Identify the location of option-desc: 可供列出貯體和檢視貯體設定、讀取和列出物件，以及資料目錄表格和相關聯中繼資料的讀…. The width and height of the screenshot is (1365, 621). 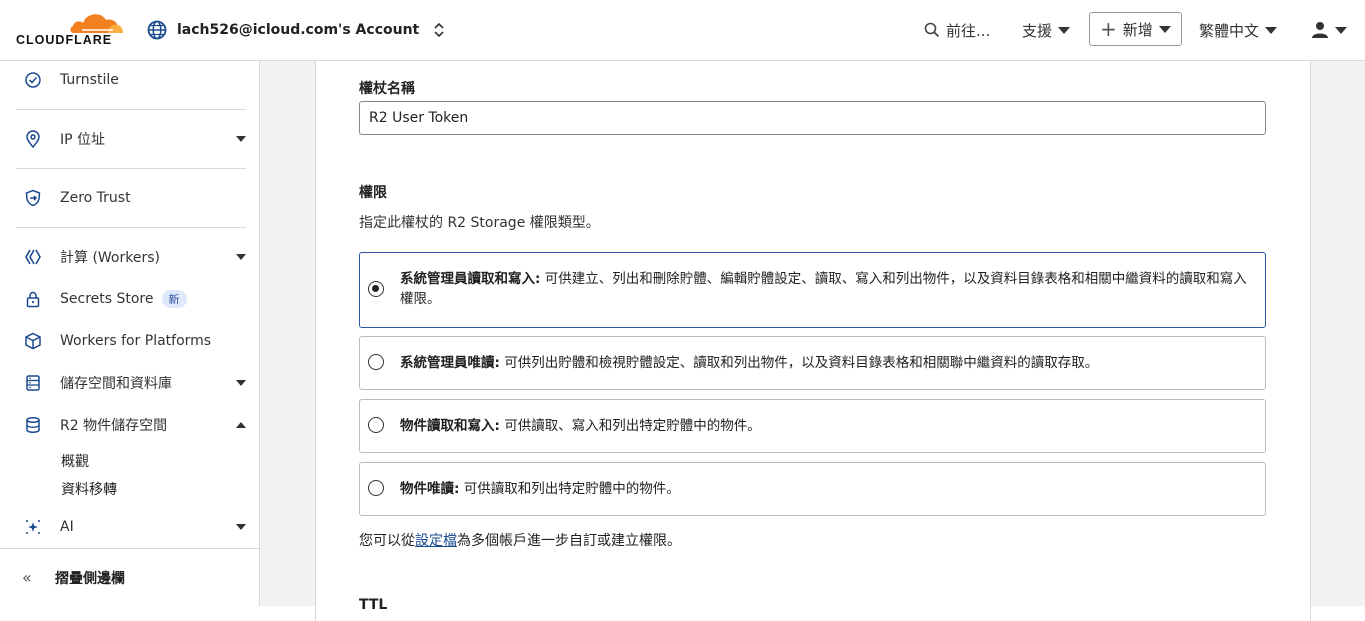
(799, 363).